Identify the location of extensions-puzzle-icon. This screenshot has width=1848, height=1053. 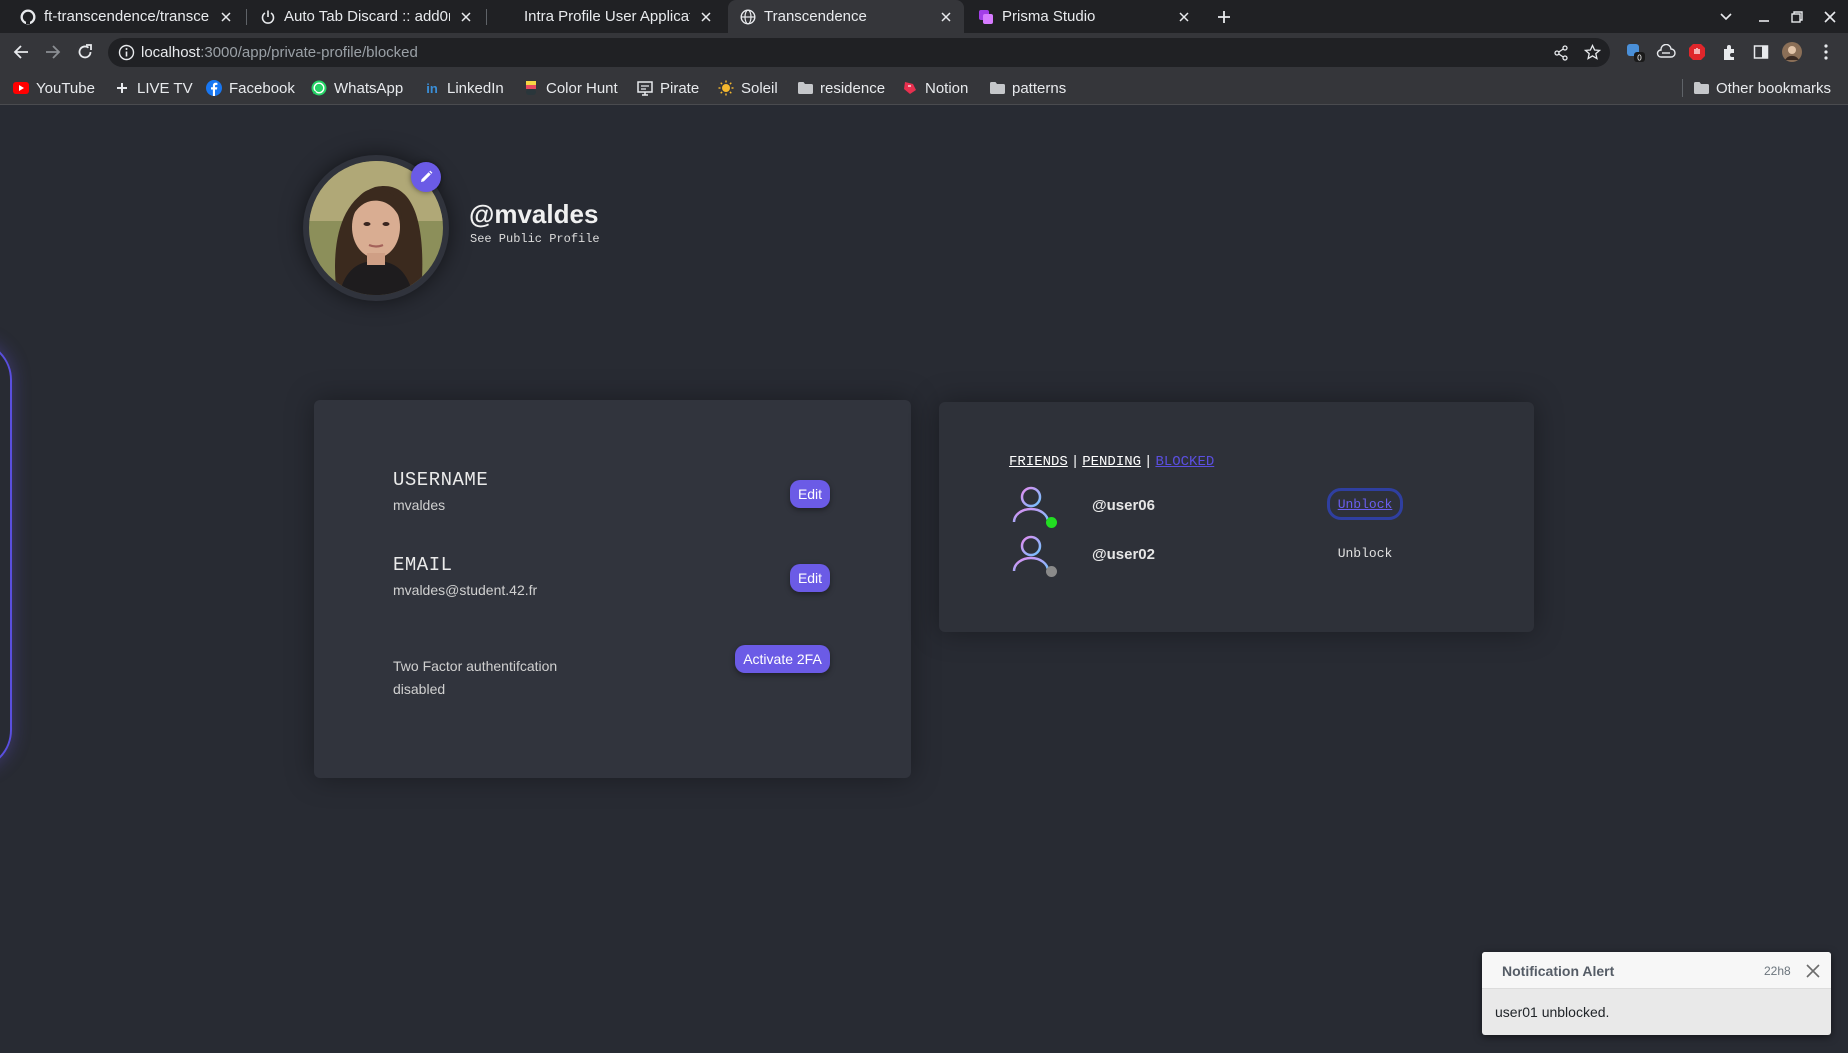
(1729, 52).